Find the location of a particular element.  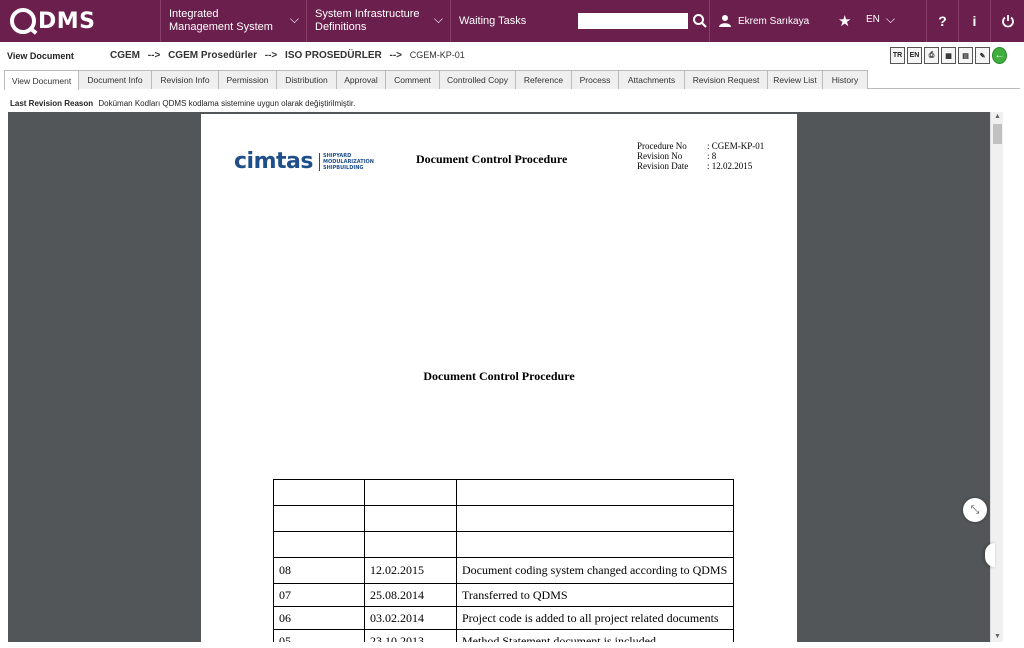

nav-system-infrastructure-definitions: System Infrastructure Definitions ⌵ is located at coordinates (378, 21).